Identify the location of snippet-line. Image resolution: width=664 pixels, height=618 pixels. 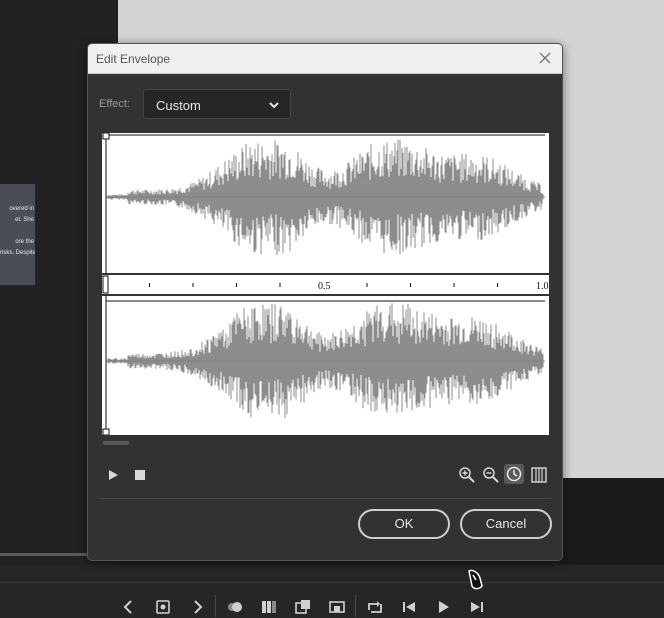
(17, 231).